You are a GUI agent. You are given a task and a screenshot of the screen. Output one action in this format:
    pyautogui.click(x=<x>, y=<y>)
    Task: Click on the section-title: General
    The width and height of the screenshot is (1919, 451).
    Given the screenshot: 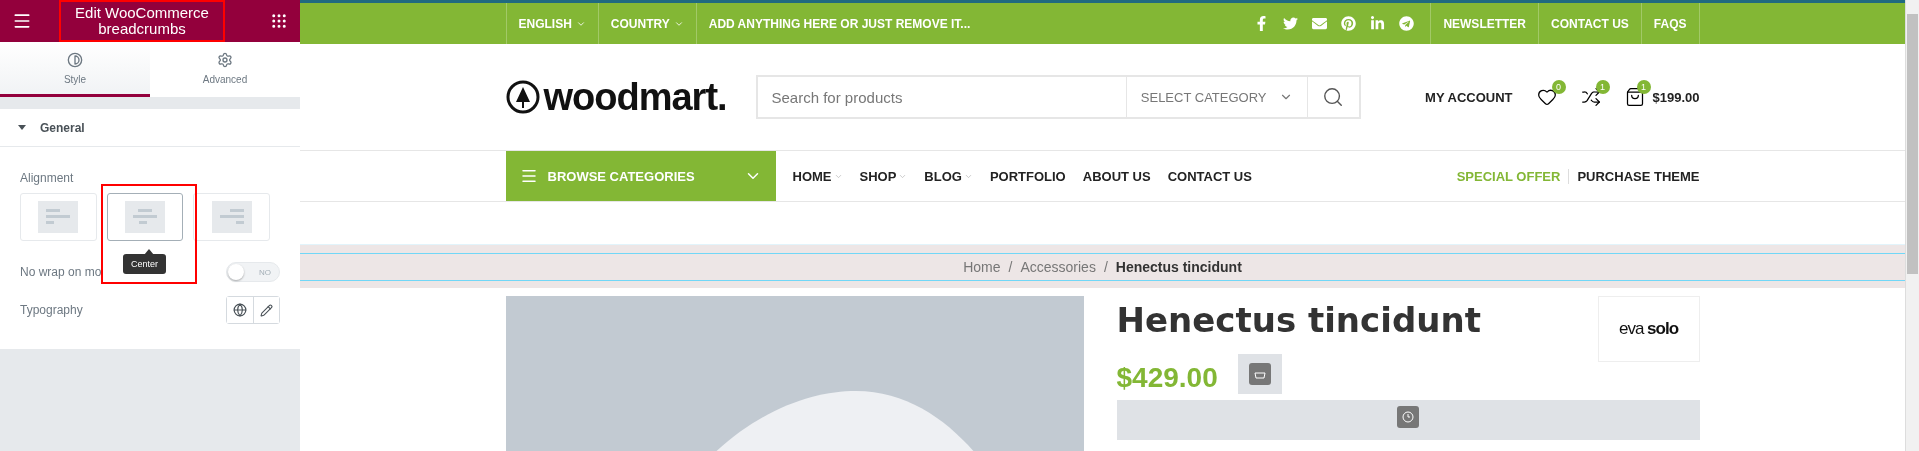 What is the action you would take?
    pyautogui.click(x=62, y=127)
    